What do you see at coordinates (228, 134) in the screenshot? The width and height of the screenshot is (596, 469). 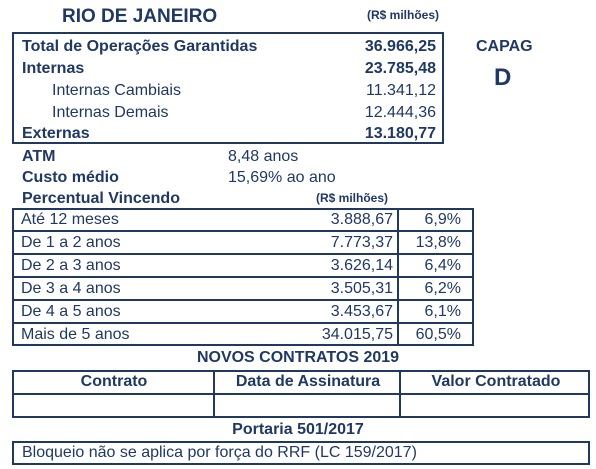 I see `summary-row-externas: Externas 13.180,77` at bounding box center [228, 134].